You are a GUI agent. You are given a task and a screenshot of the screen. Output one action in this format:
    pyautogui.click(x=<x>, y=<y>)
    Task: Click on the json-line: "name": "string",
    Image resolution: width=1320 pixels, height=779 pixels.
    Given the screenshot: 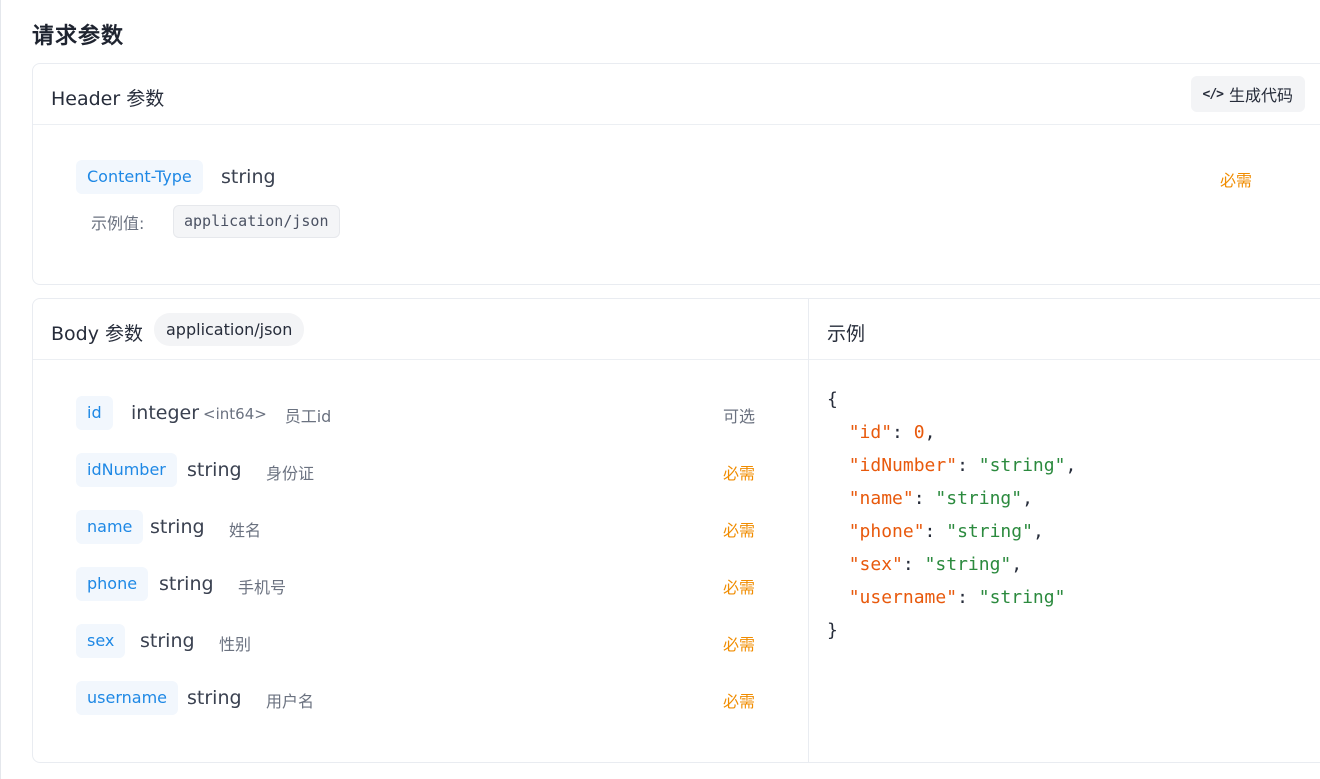 What is the action you would take?
    pyautogui.click(x=940, y=498)
    